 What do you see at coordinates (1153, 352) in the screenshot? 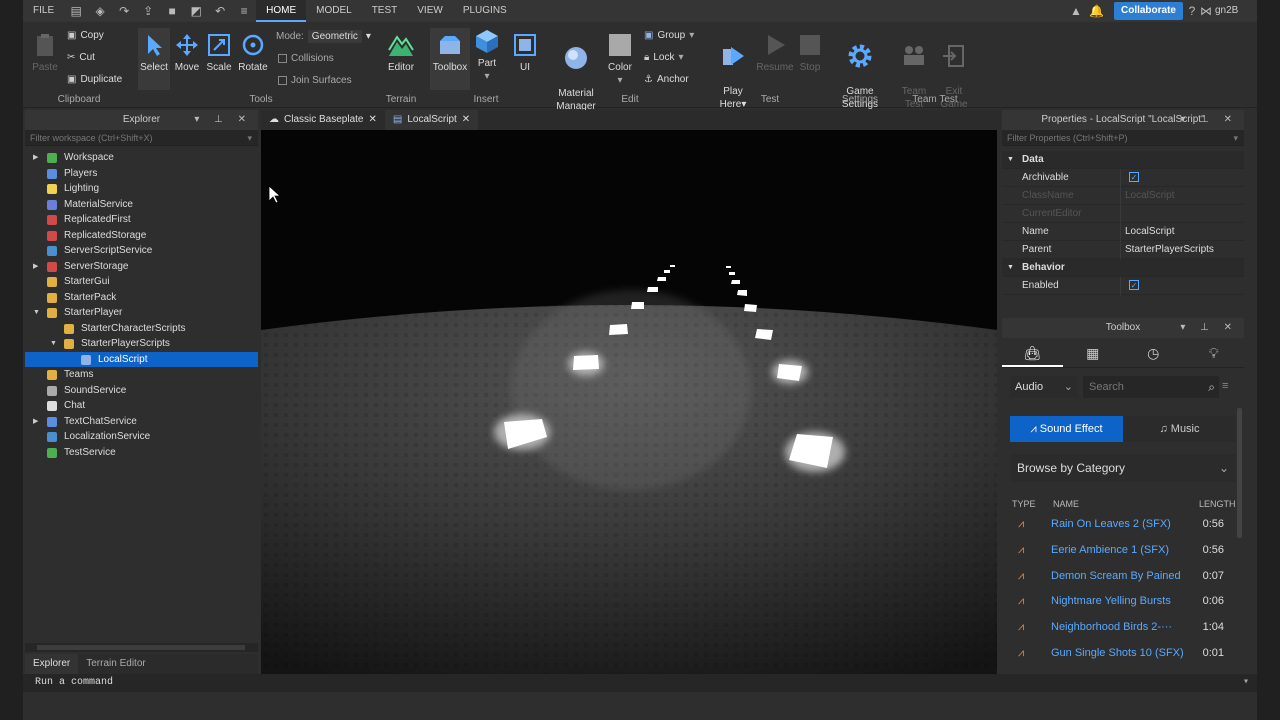
I see `tab-recent-clock-icon: ◷` at bounding box center [1153, 352].